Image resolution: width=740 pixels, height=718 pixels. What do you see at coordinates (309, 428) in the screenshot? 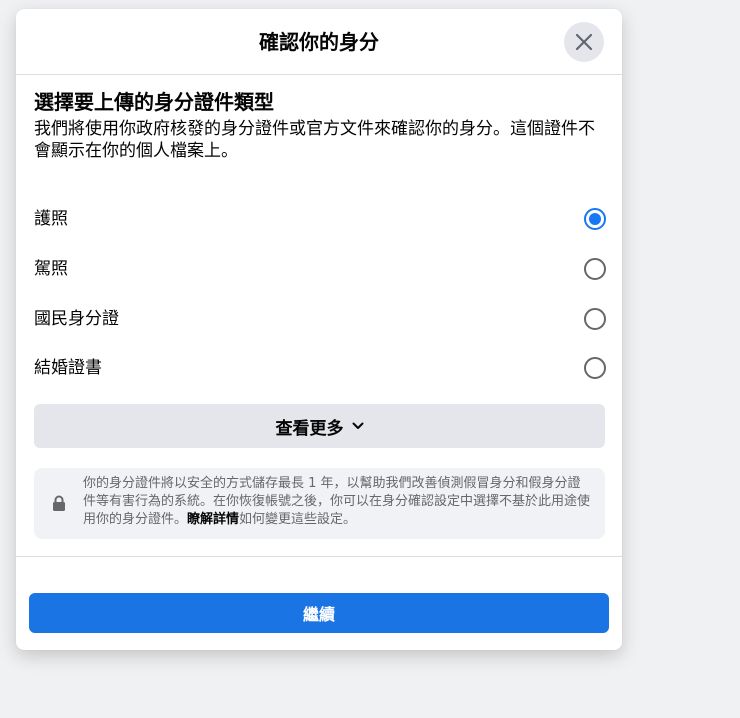
I see `see-more-label: 查看更多` at bounding box center [309, 428].